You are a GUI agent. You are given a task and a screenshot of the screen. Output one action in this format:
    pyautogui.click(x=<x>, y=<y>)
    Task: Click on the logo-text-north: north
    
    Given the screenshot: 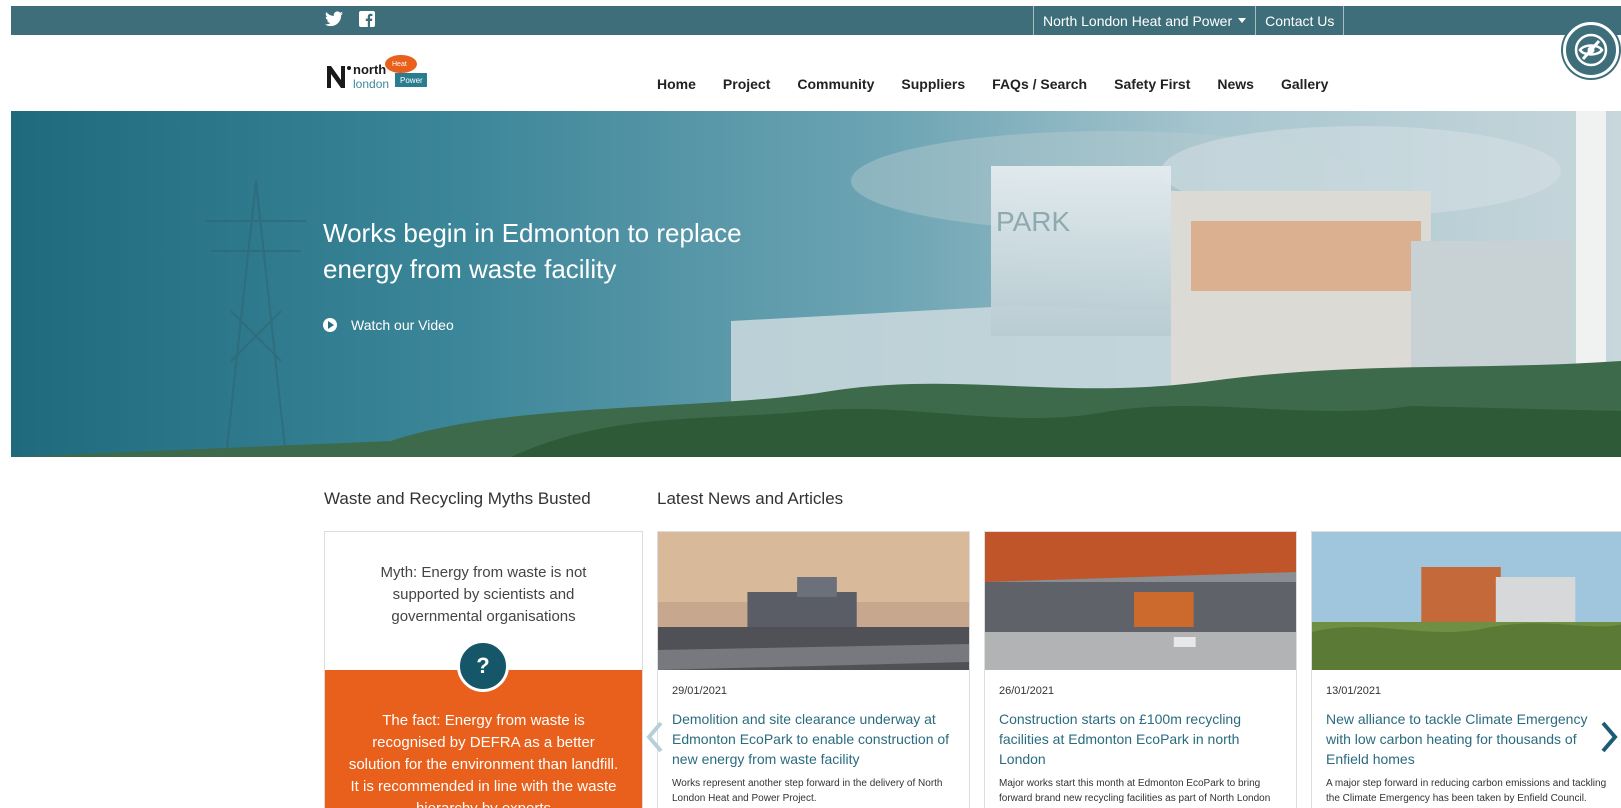 What is the action you would take?
    pyautogui.click(x=369, y=69)
    